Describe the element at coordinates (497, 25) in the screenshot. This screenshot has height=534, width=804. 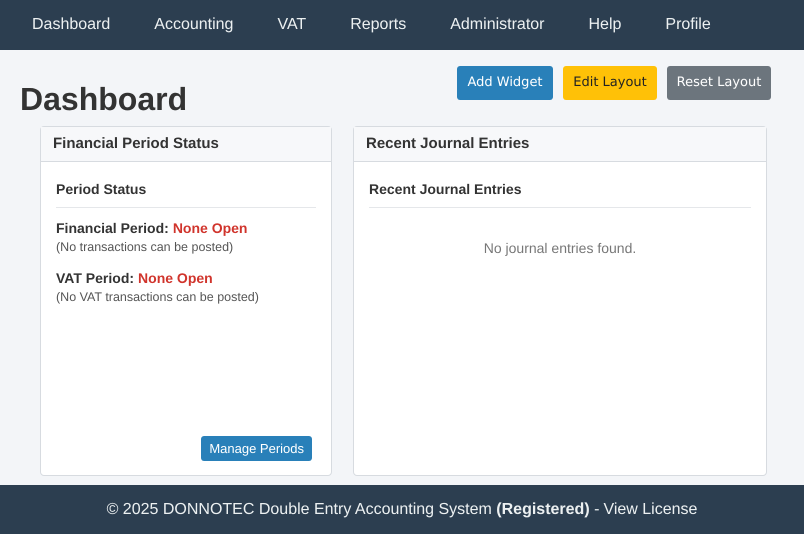
I see `nav-link: Administrator` at that location.